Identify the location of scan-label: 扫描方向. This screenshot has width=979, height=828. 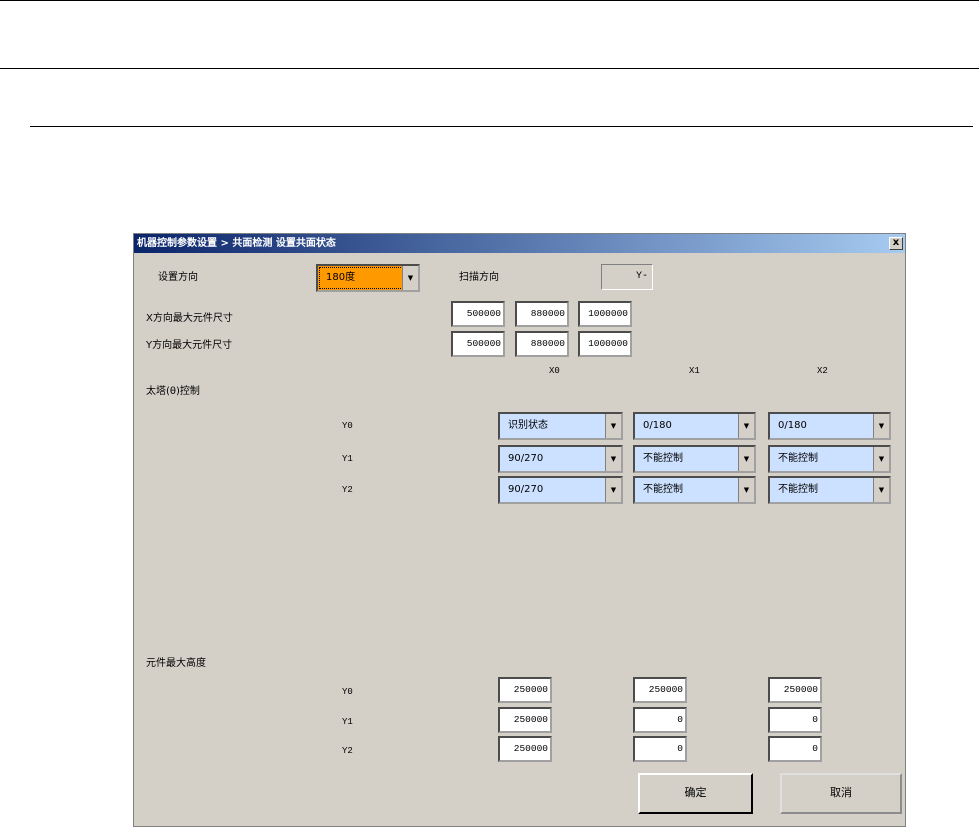
(479, 277).